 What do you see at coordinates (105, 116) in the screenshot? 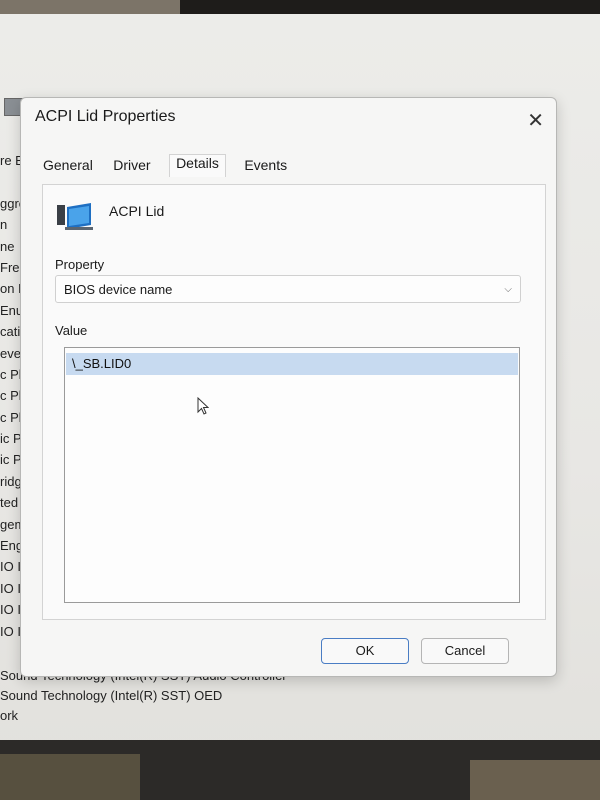
I see `dialog-title: ACPI Lid Properties` at bounding box center [105, 116].